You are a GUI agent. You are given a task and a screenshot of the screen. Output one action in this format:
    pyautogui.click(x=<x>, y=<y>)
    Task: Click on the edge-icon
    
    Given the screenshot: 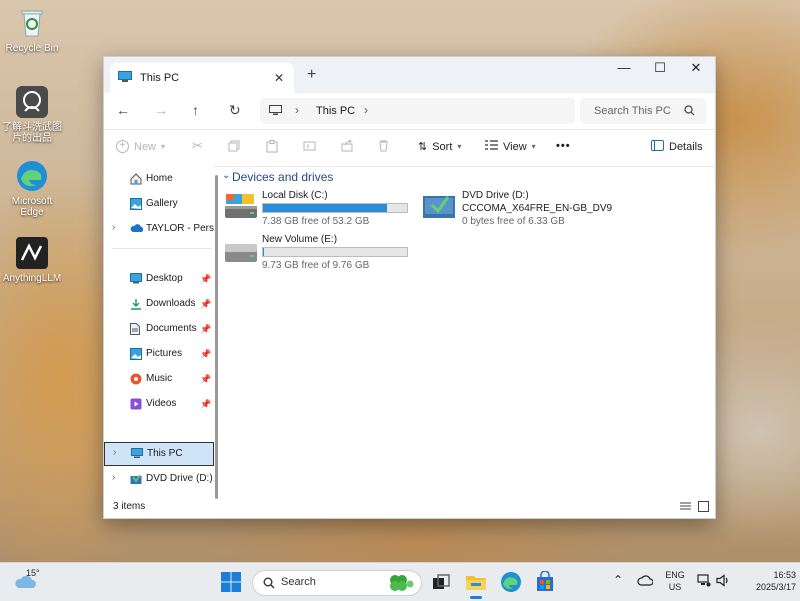 What is the action you would take?
    pyautogui.click(x=511, y=582)
    